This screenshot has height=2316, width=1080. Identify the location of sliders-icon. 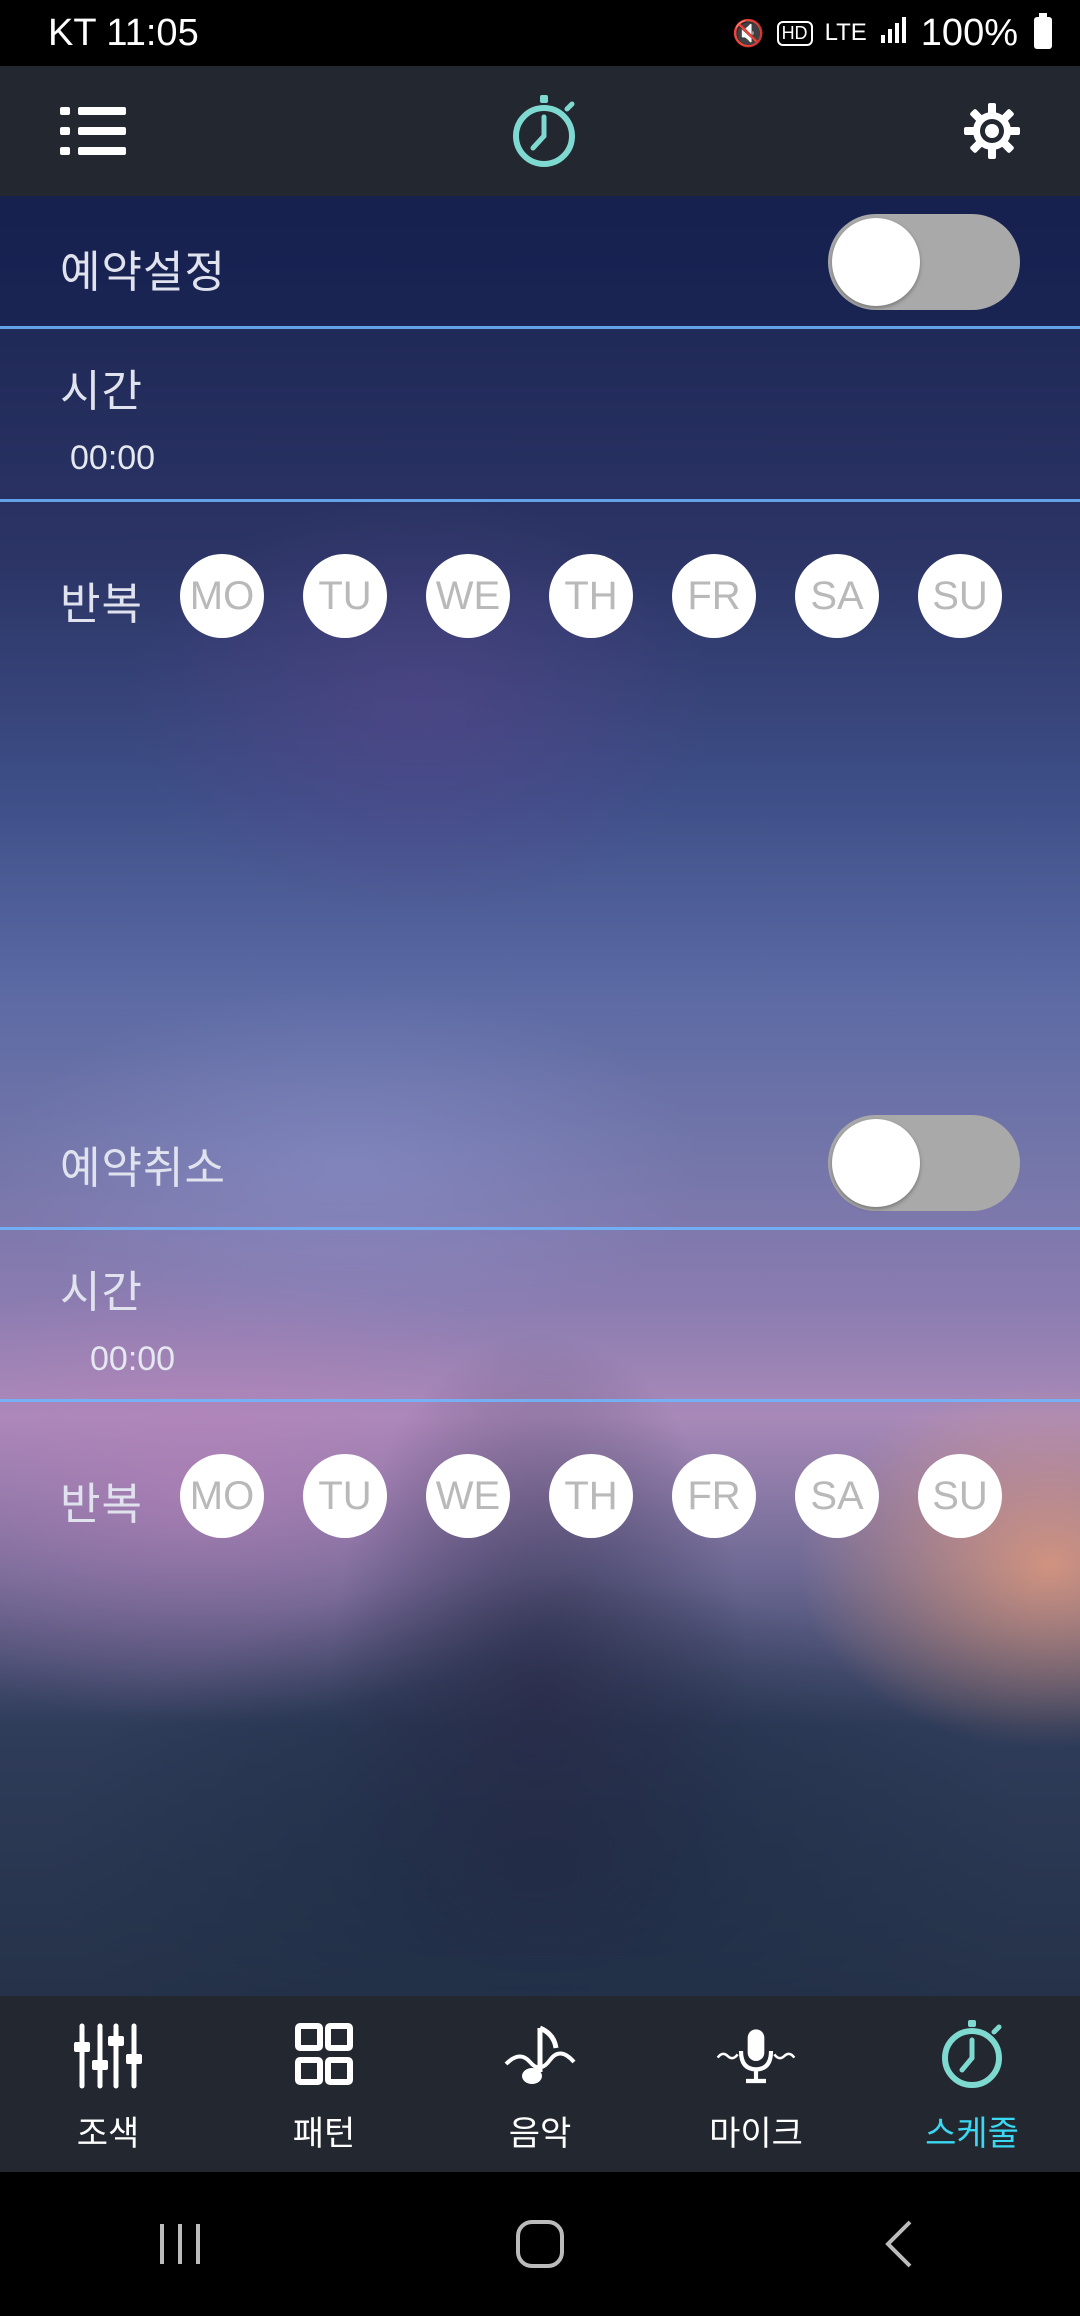
(108, 2056).